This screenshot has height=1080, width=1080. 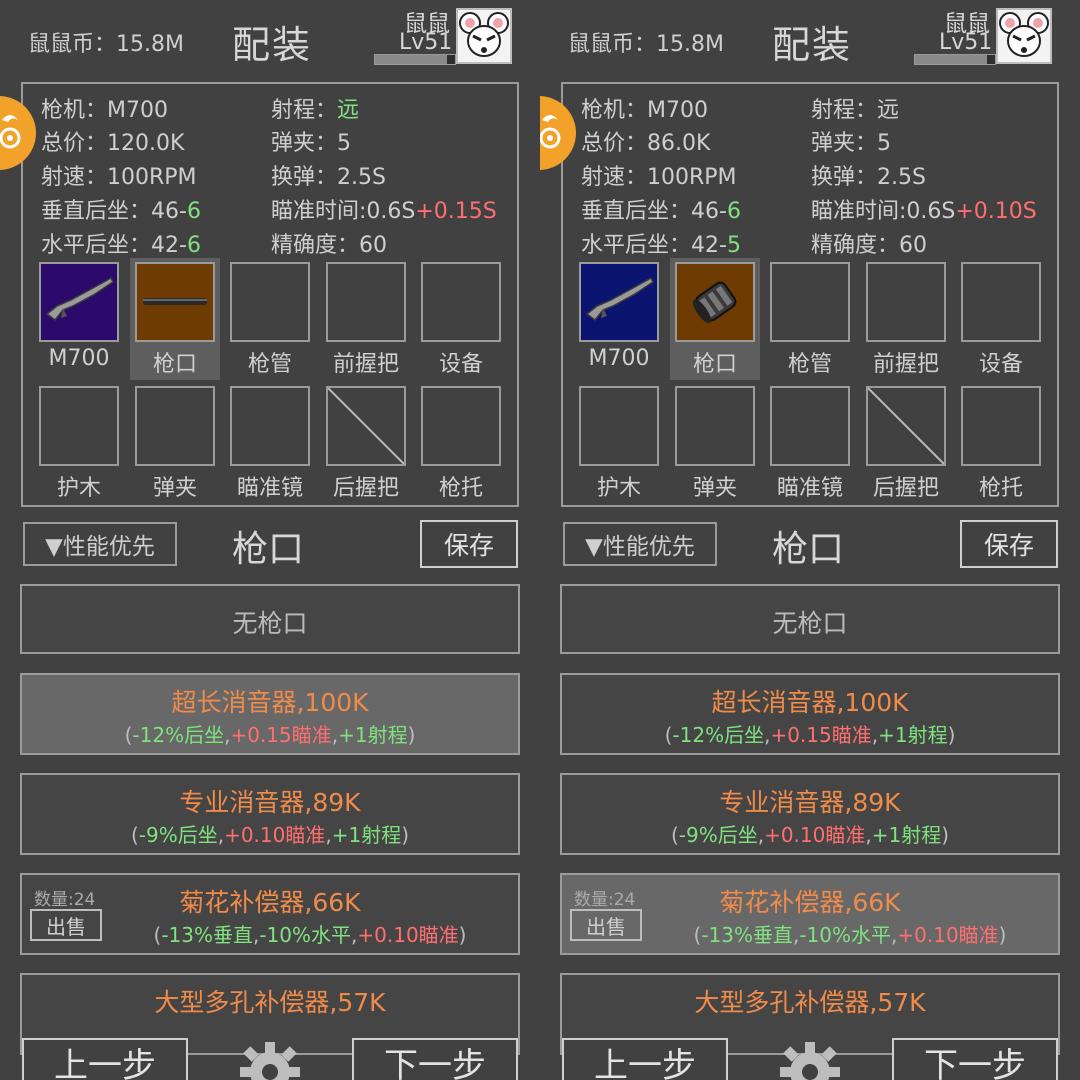 I want to click on compensator-icon, so click(x=714, y=302).